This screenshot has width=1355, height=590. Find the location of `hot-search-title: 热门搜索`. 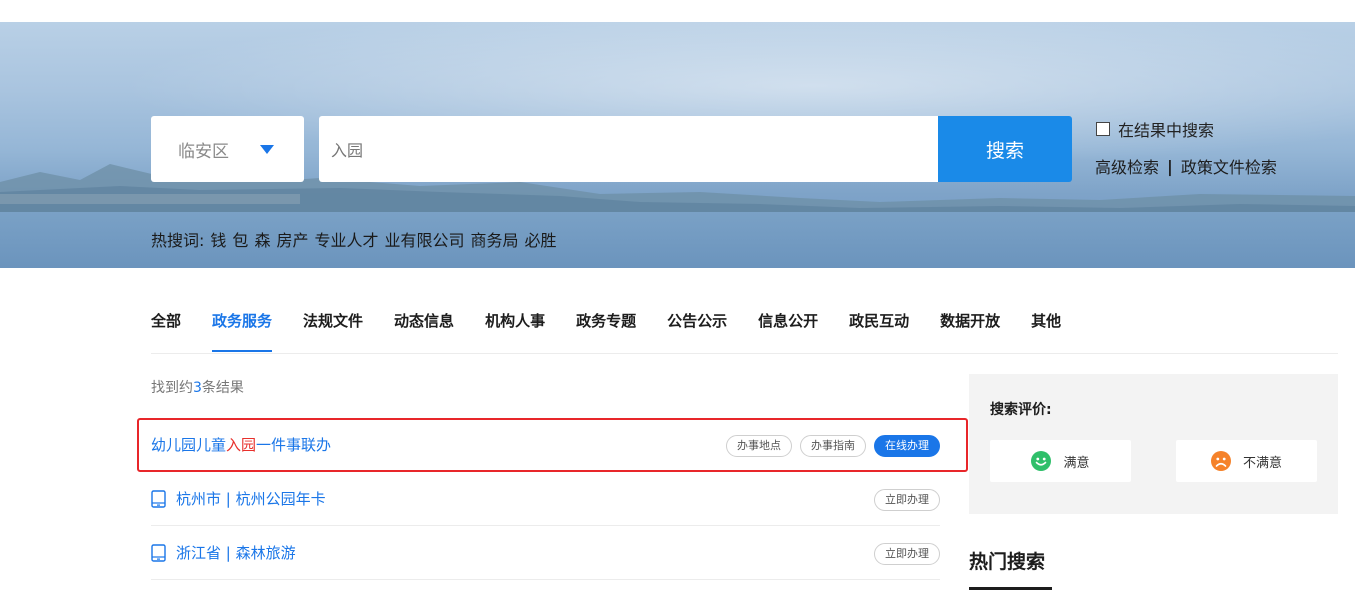

hot-search-title: 热门搜索 is located at coordinates (1007, 562).